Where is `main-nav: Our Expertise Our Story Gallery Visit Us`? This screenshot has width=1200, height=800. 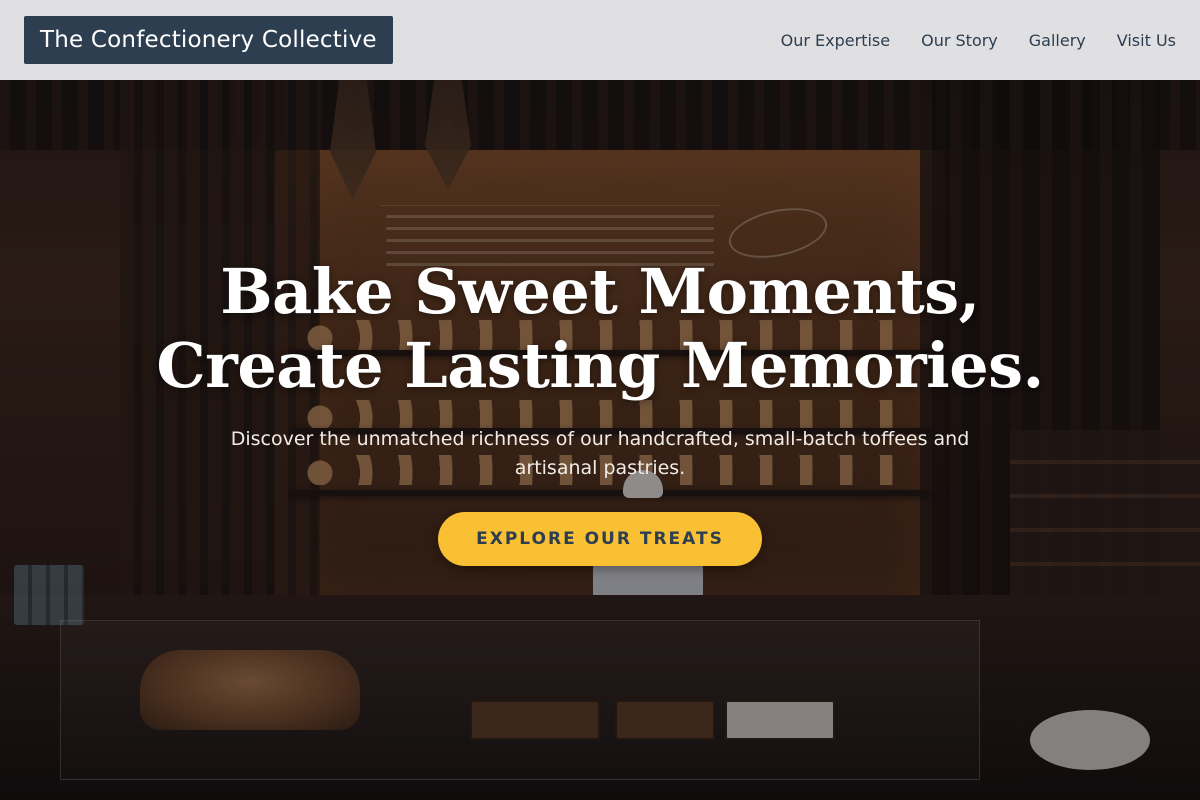
main-nav: Our Expertise Our Story Gallery Visit Us is located at coordinates (978, 40).